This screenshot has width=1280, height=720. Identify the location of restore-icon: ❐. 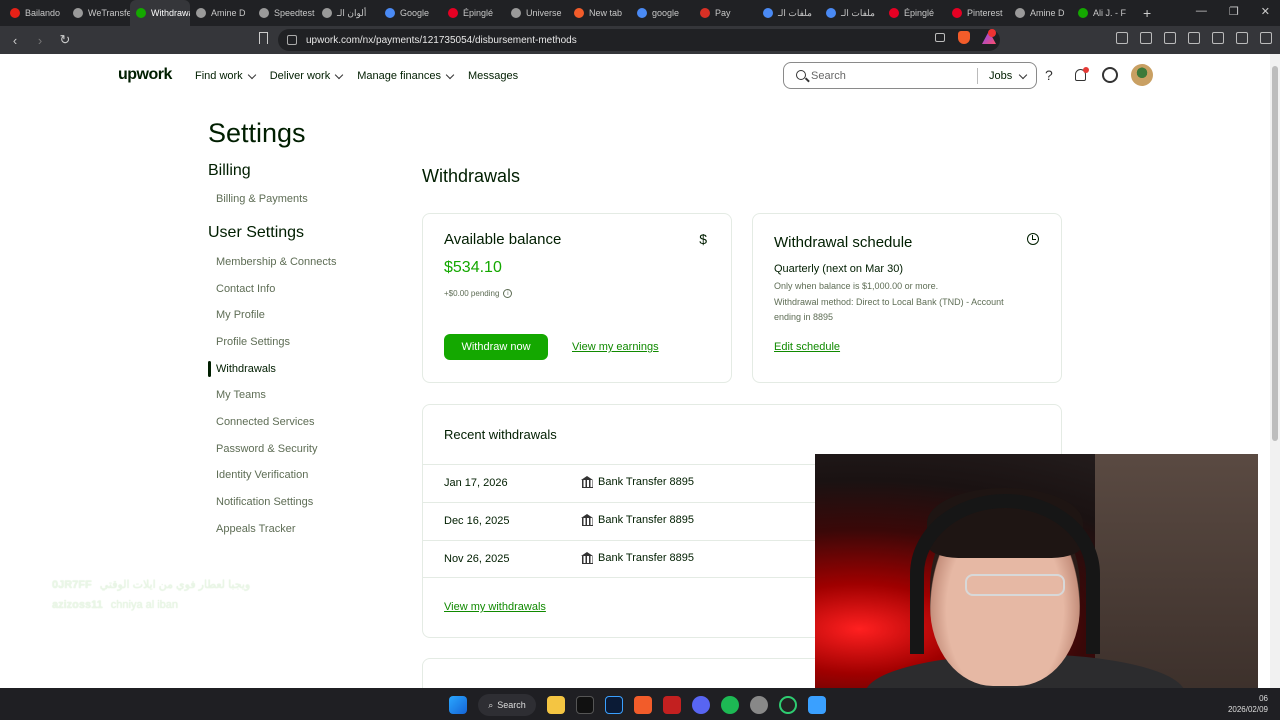
(1234, 11).